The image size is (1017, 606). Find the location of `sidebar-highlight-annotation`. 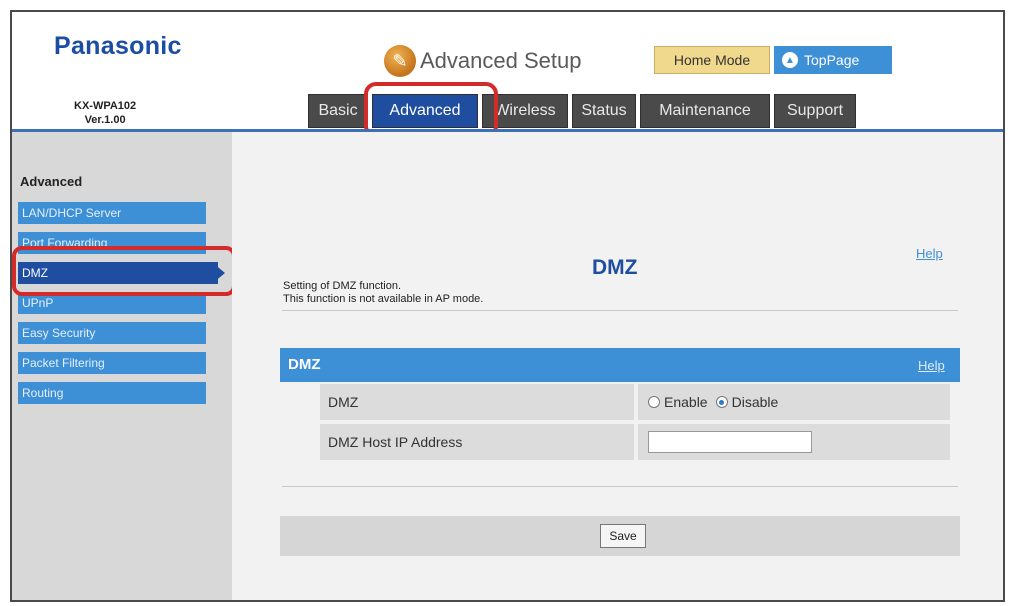

sidebar-highlight-annotation is located at coordinates (124, 271).